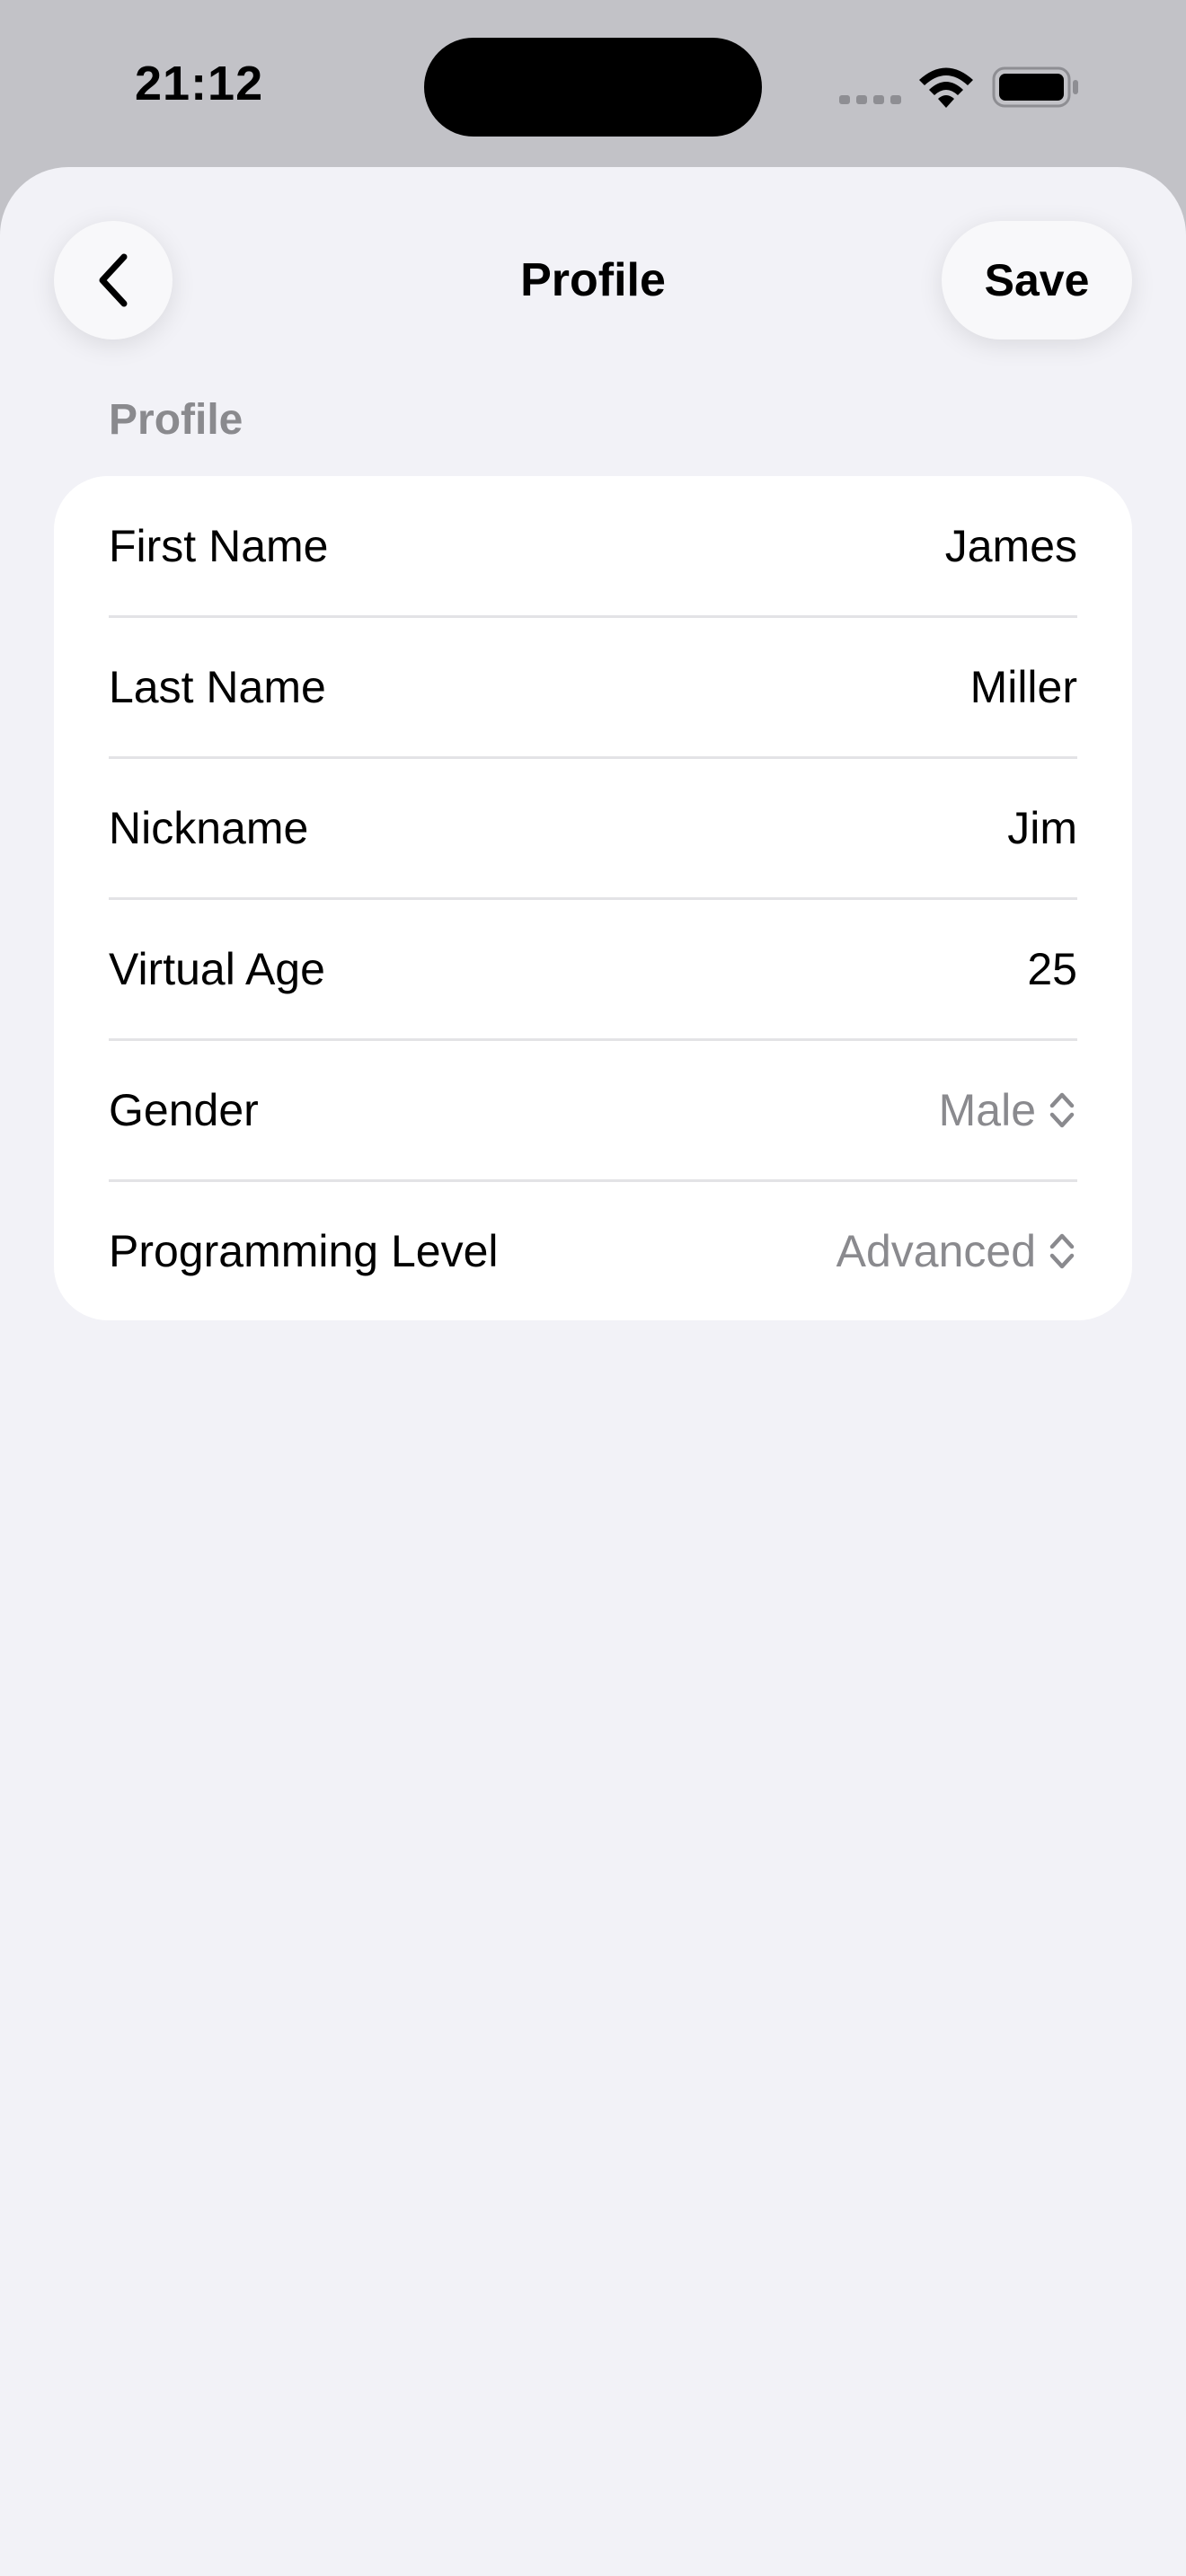  I want to click on gender-row: Gender Male, so click(593, 1110).